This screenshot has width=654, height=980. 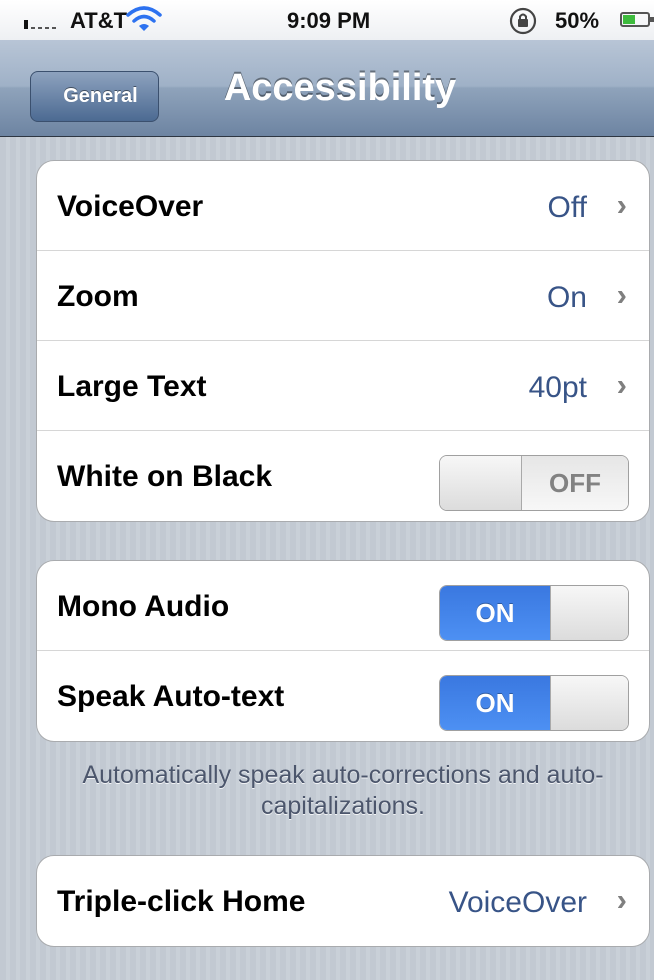 What do you see at coordinates (343, 476) in the screenshot?
I see `row-white-on-black: White on Black OFF` at bounding box center [343, 476].